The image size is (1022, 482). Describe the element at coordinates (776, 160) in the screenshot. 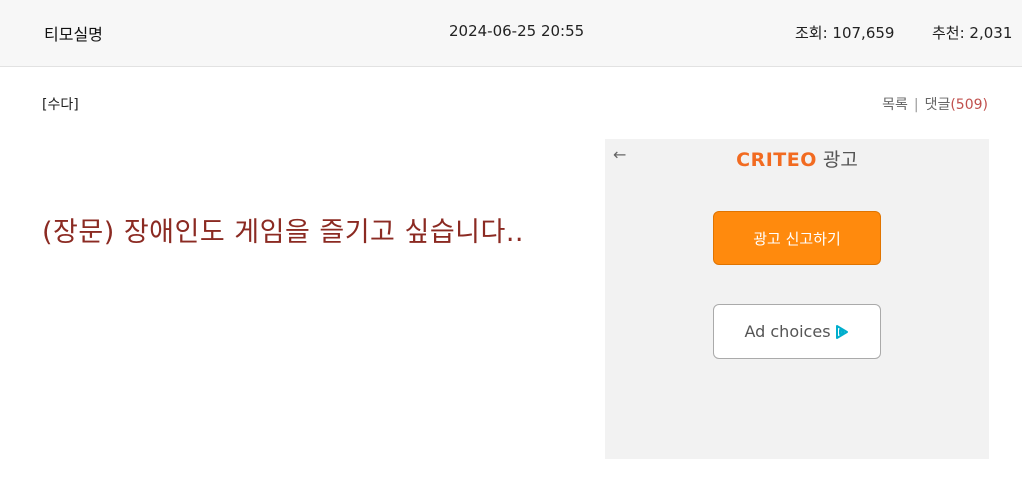

I see `criteo-logo: CRITEO` at that location.